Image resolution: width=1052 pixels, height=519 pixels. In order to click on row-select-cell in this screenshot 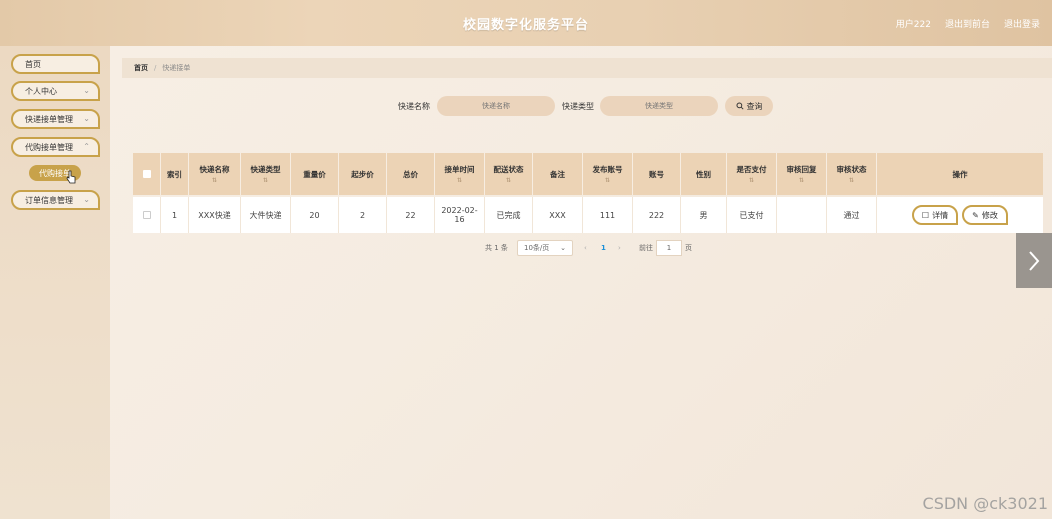, I will do `click(147, 215)`.